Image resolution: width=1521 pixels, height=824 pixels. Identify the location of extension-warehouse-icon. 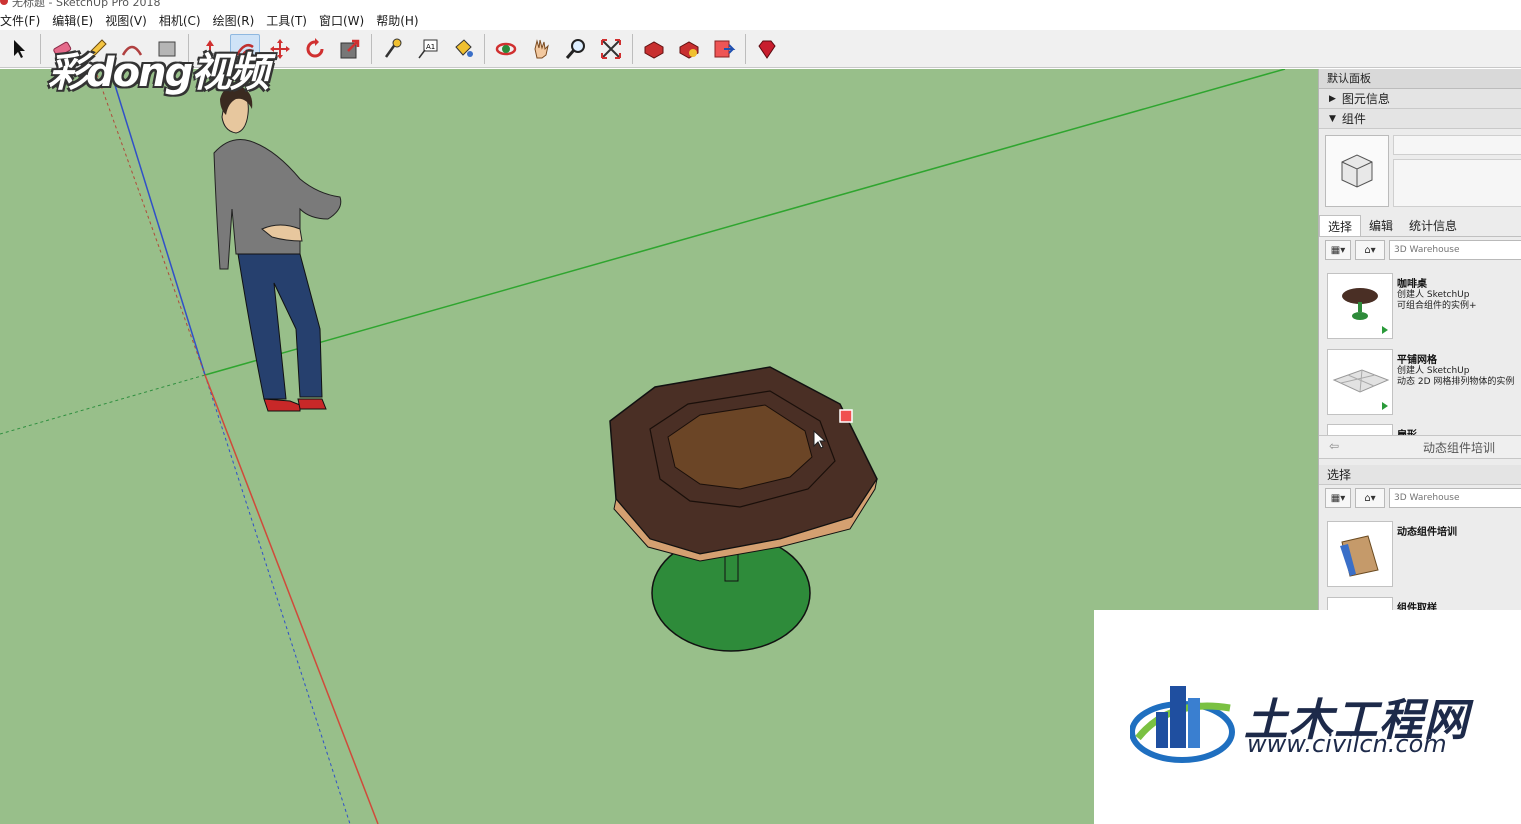
(689, 49).